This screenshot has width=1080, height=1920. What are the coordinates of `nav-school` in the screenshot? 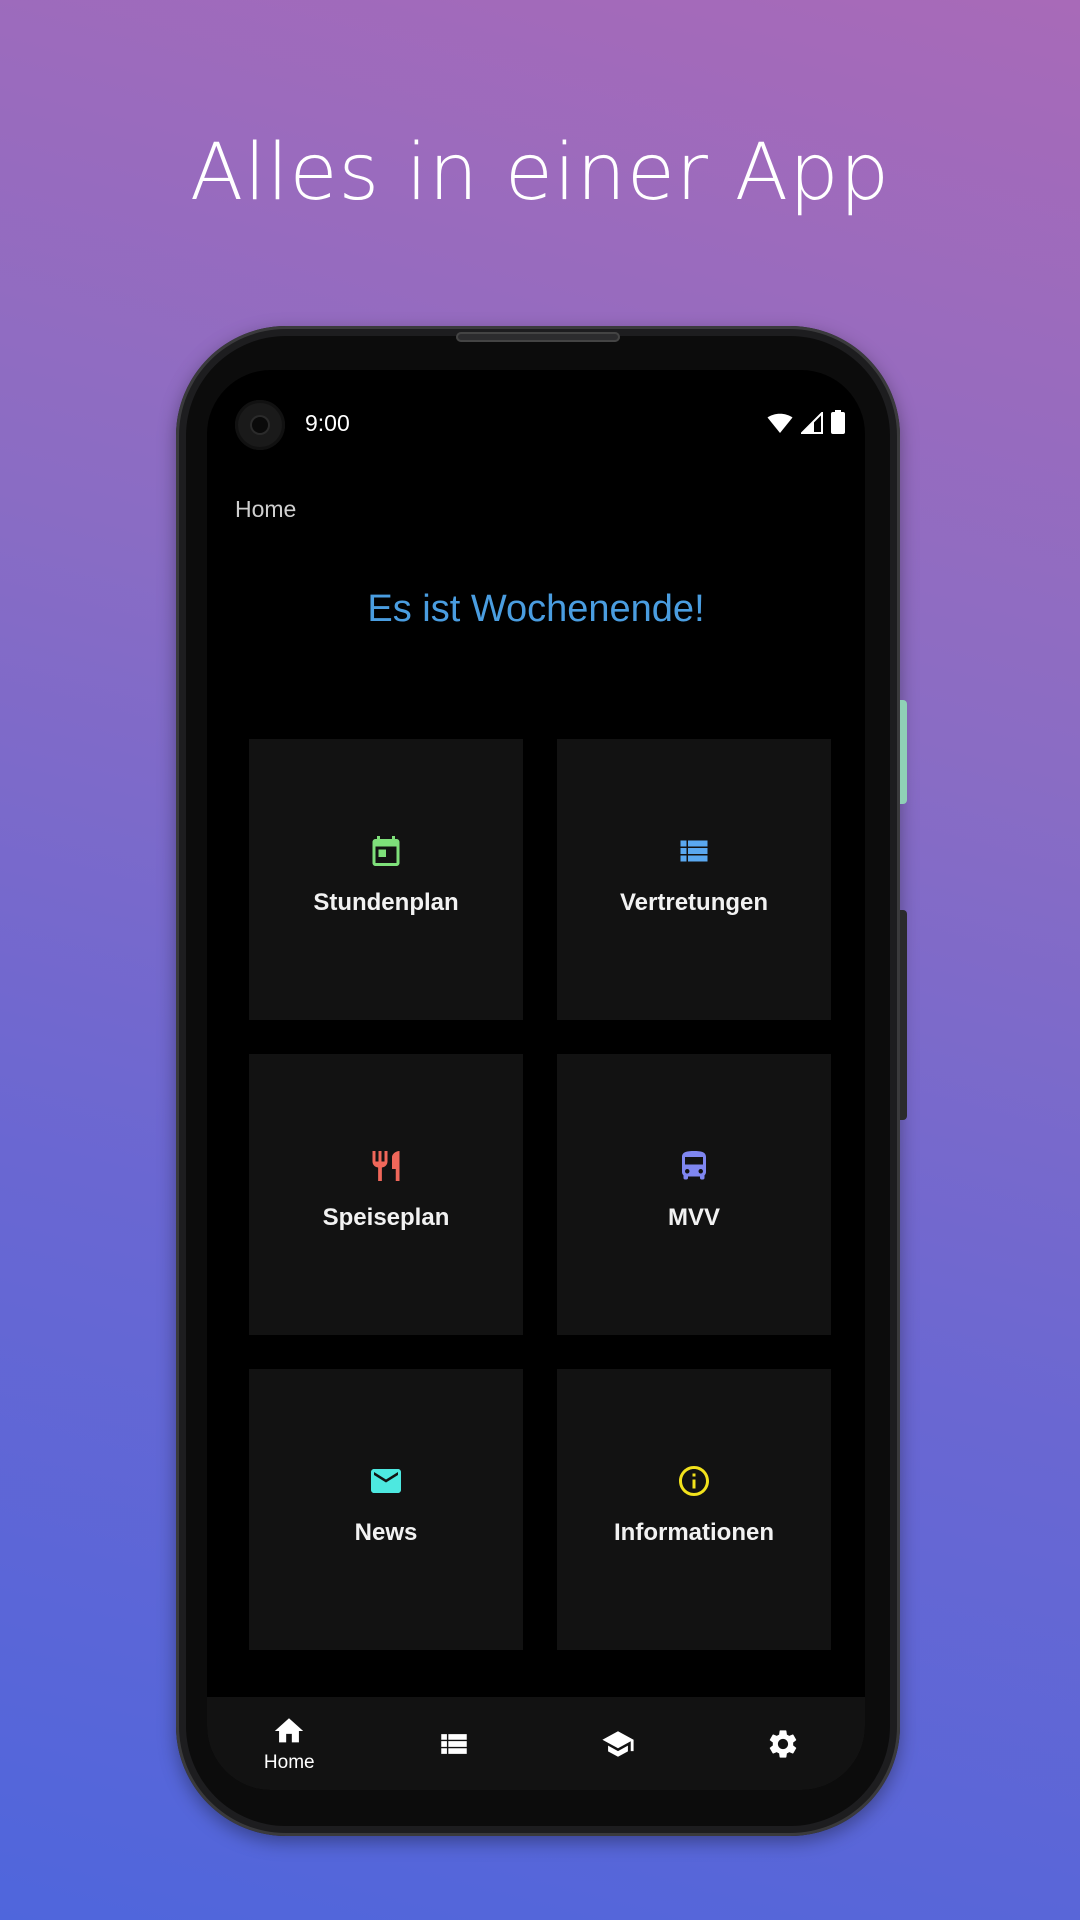 It's located at (618, 1743).